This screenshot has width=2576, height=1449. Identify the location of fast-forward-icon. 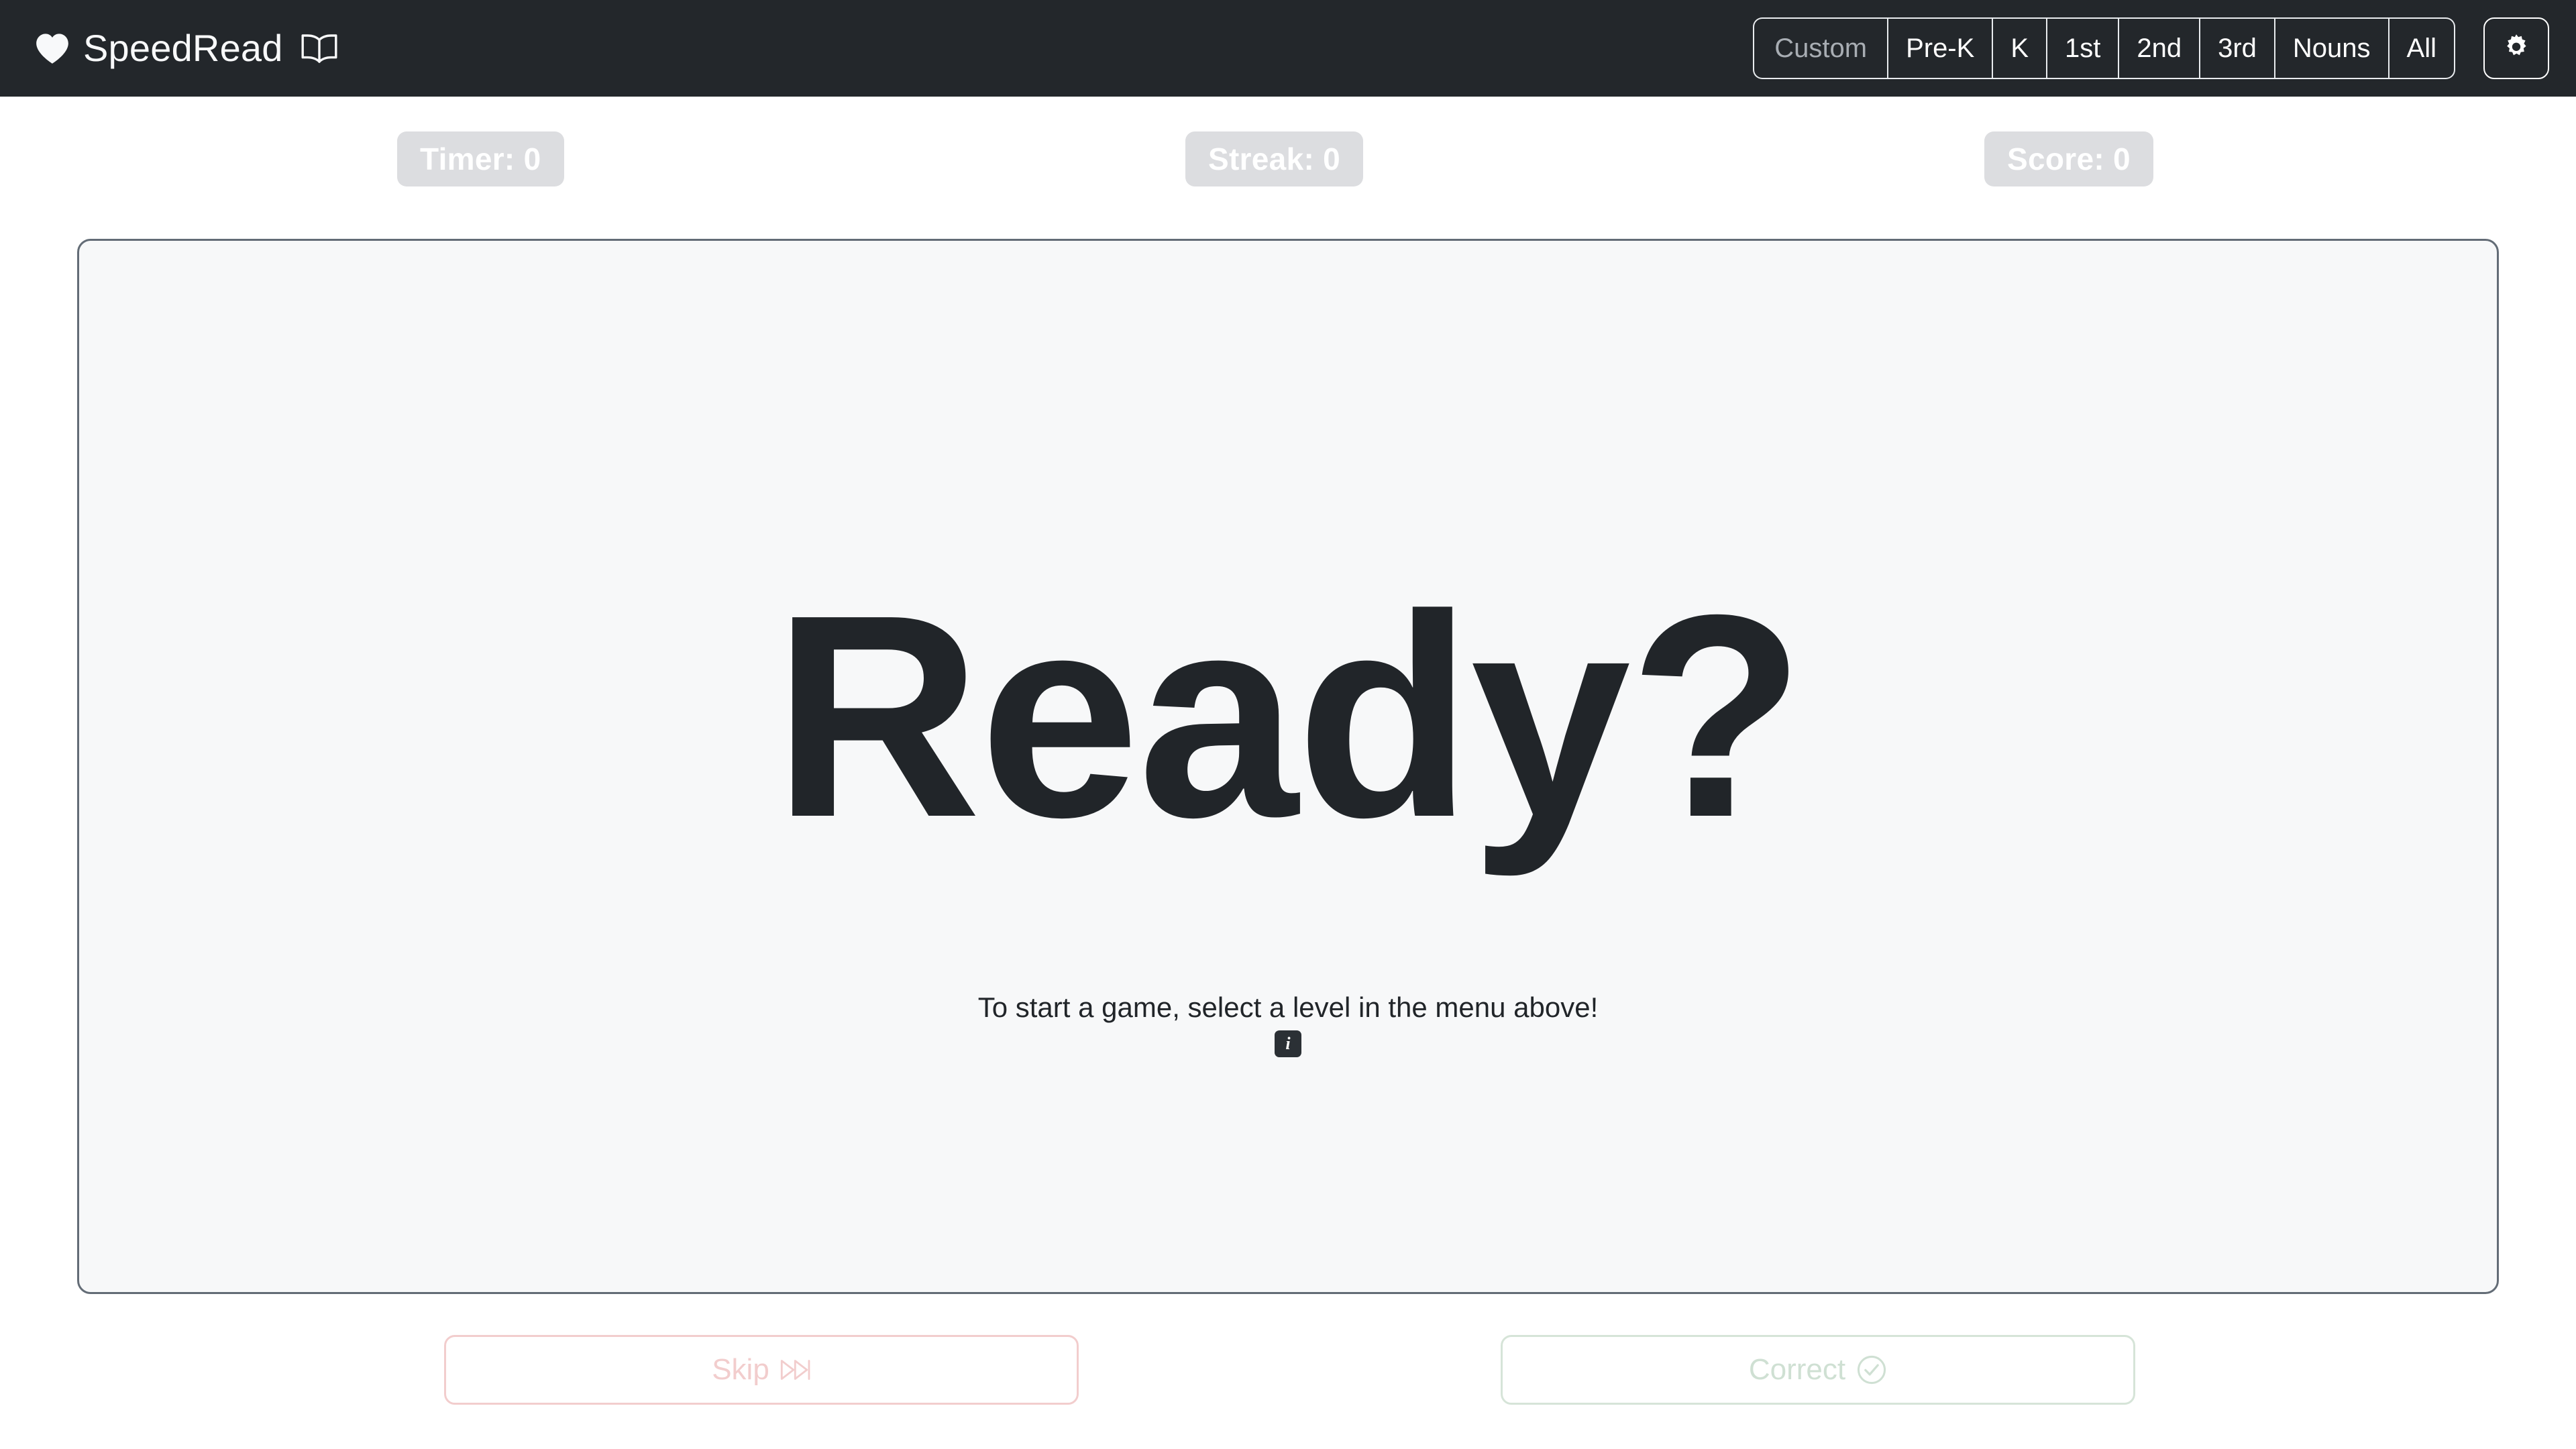
(795, 1370).